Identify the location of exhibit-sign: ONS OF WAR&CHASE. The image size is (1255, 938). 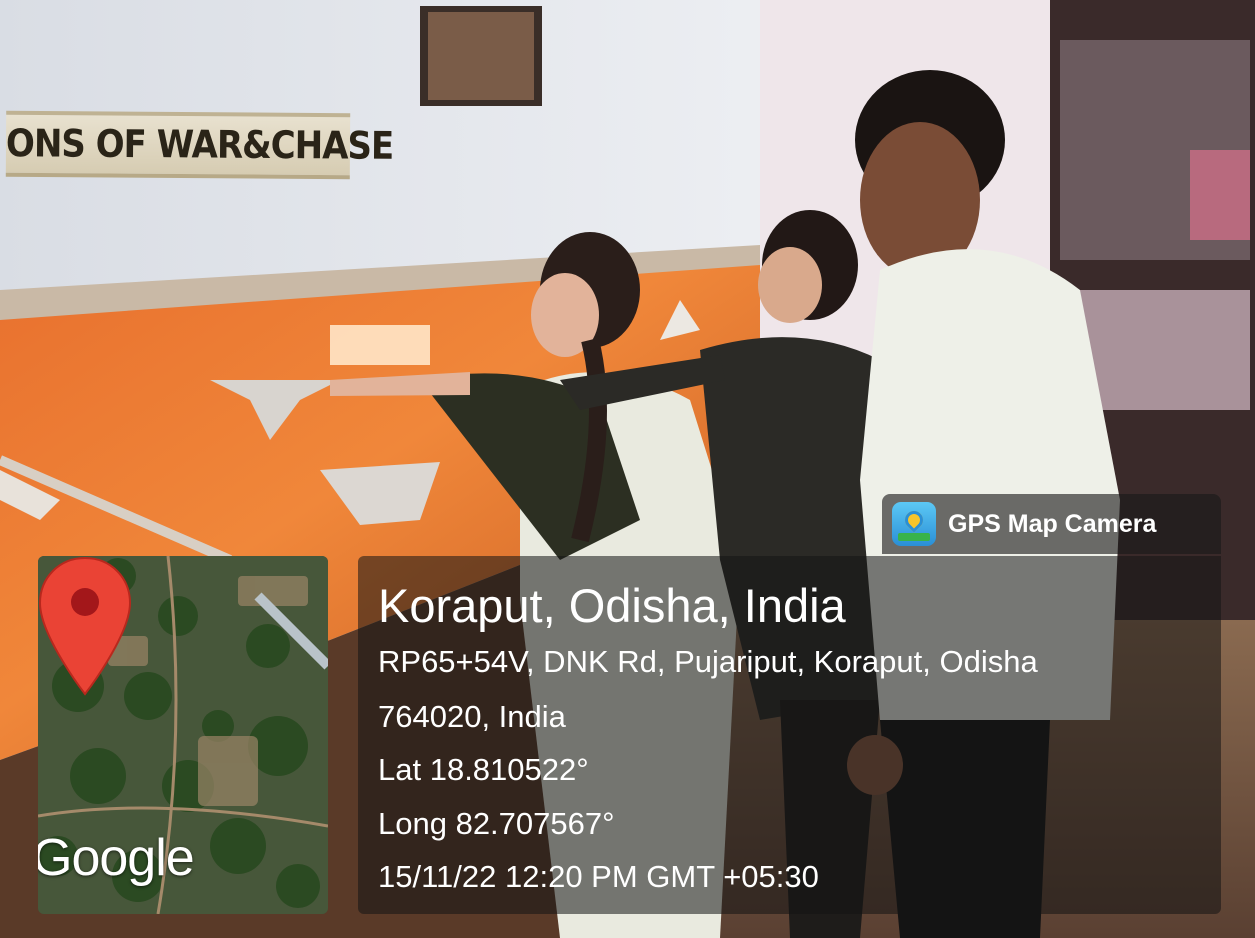
(199, 145).